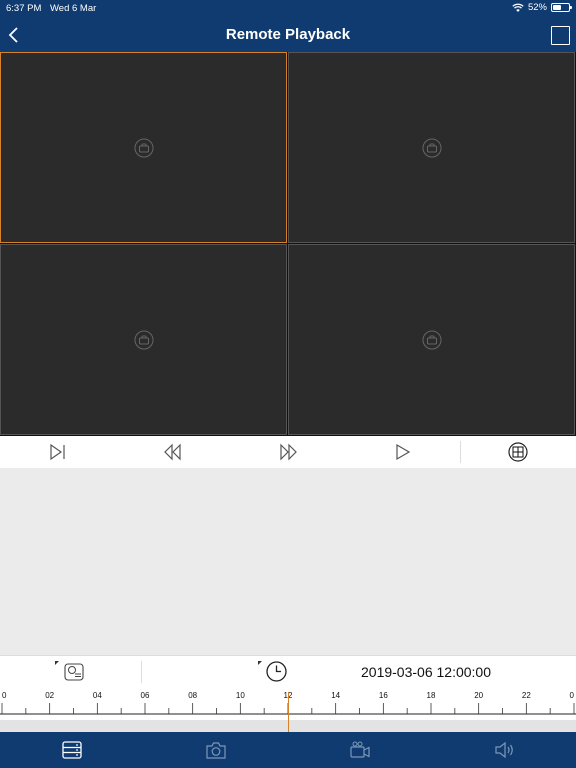 This screenshot has height=768, width=576. I want to click on timeline-hour-label: 18, so click(431, 695).